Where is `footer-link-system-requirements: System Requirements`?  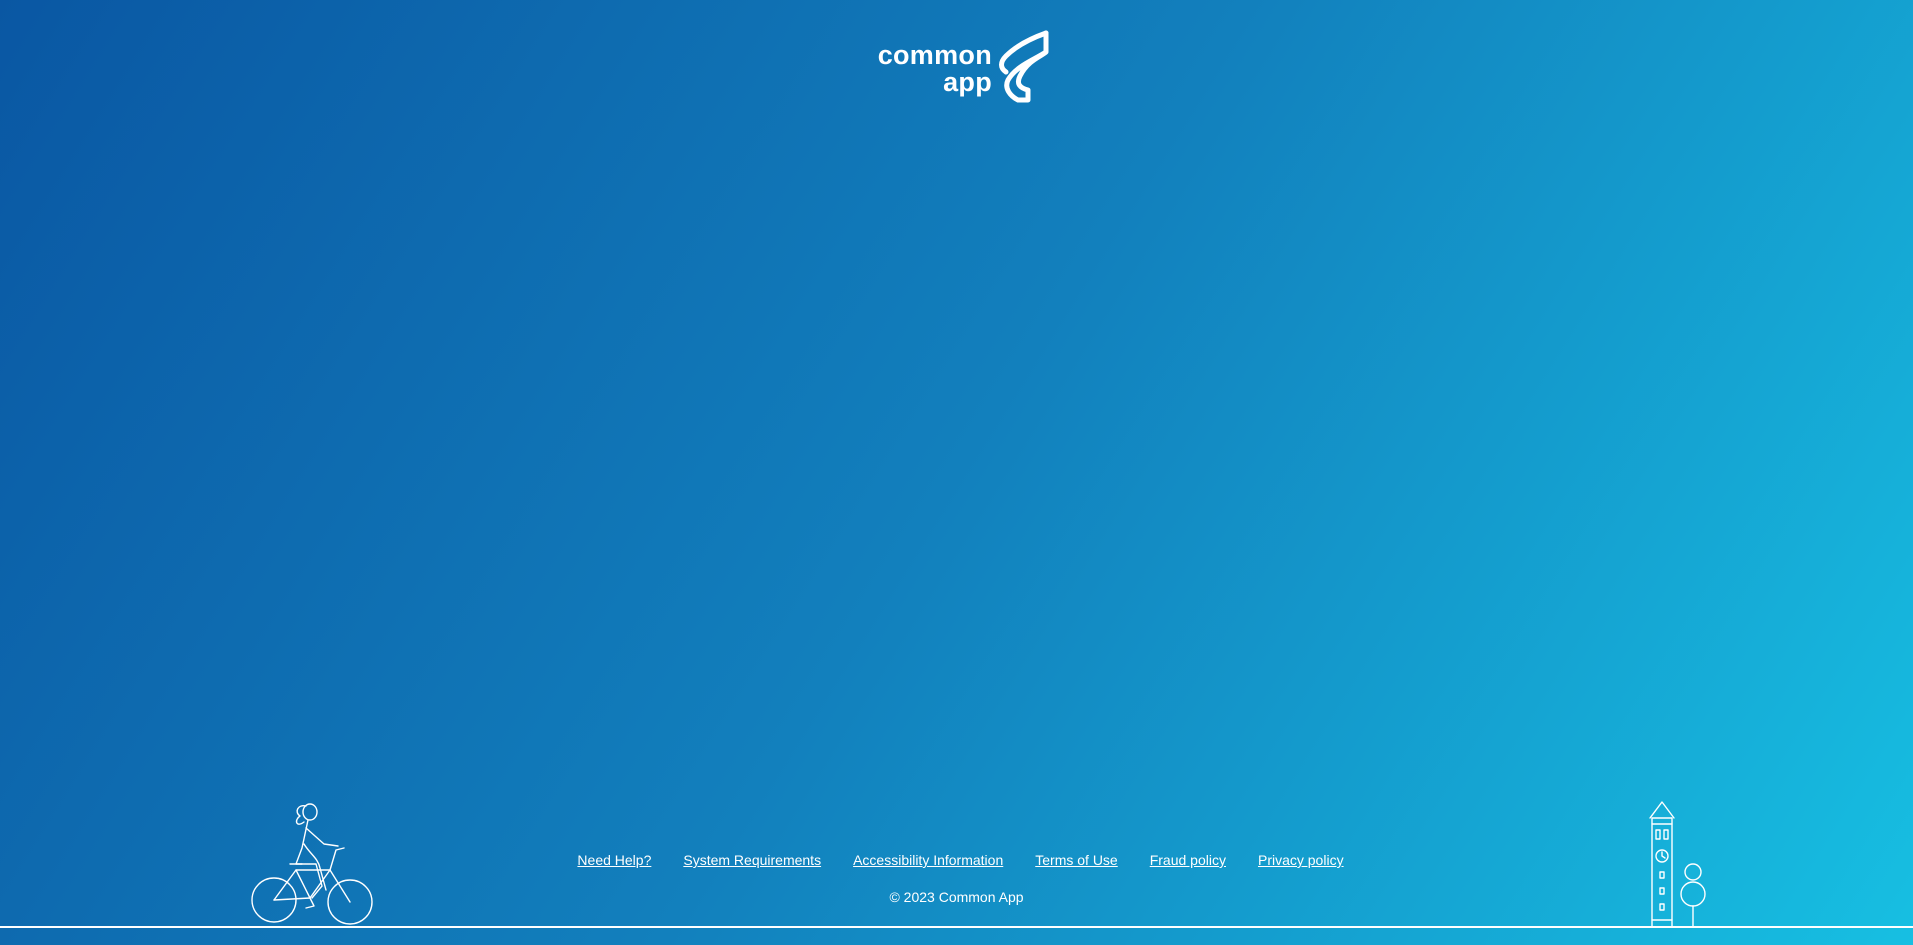
footer-link-system-requirements: System Requirements is located at coordinates (752, 860).